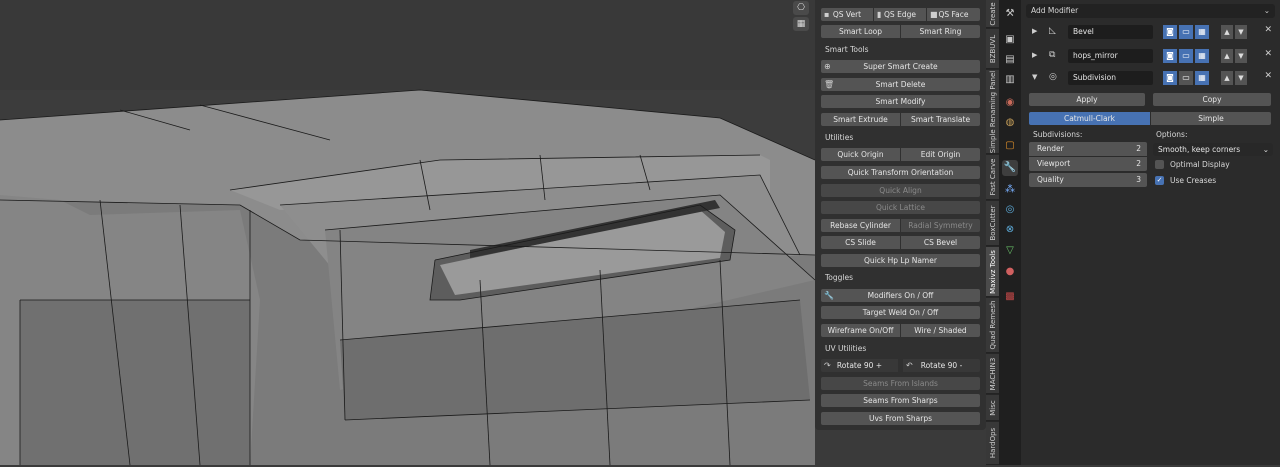 The width and height of the screenshot is (1280, 467). Describe the element at coordinates (1211, 118) in the screenshot. I see `simple-toggle: Simple` at that location.